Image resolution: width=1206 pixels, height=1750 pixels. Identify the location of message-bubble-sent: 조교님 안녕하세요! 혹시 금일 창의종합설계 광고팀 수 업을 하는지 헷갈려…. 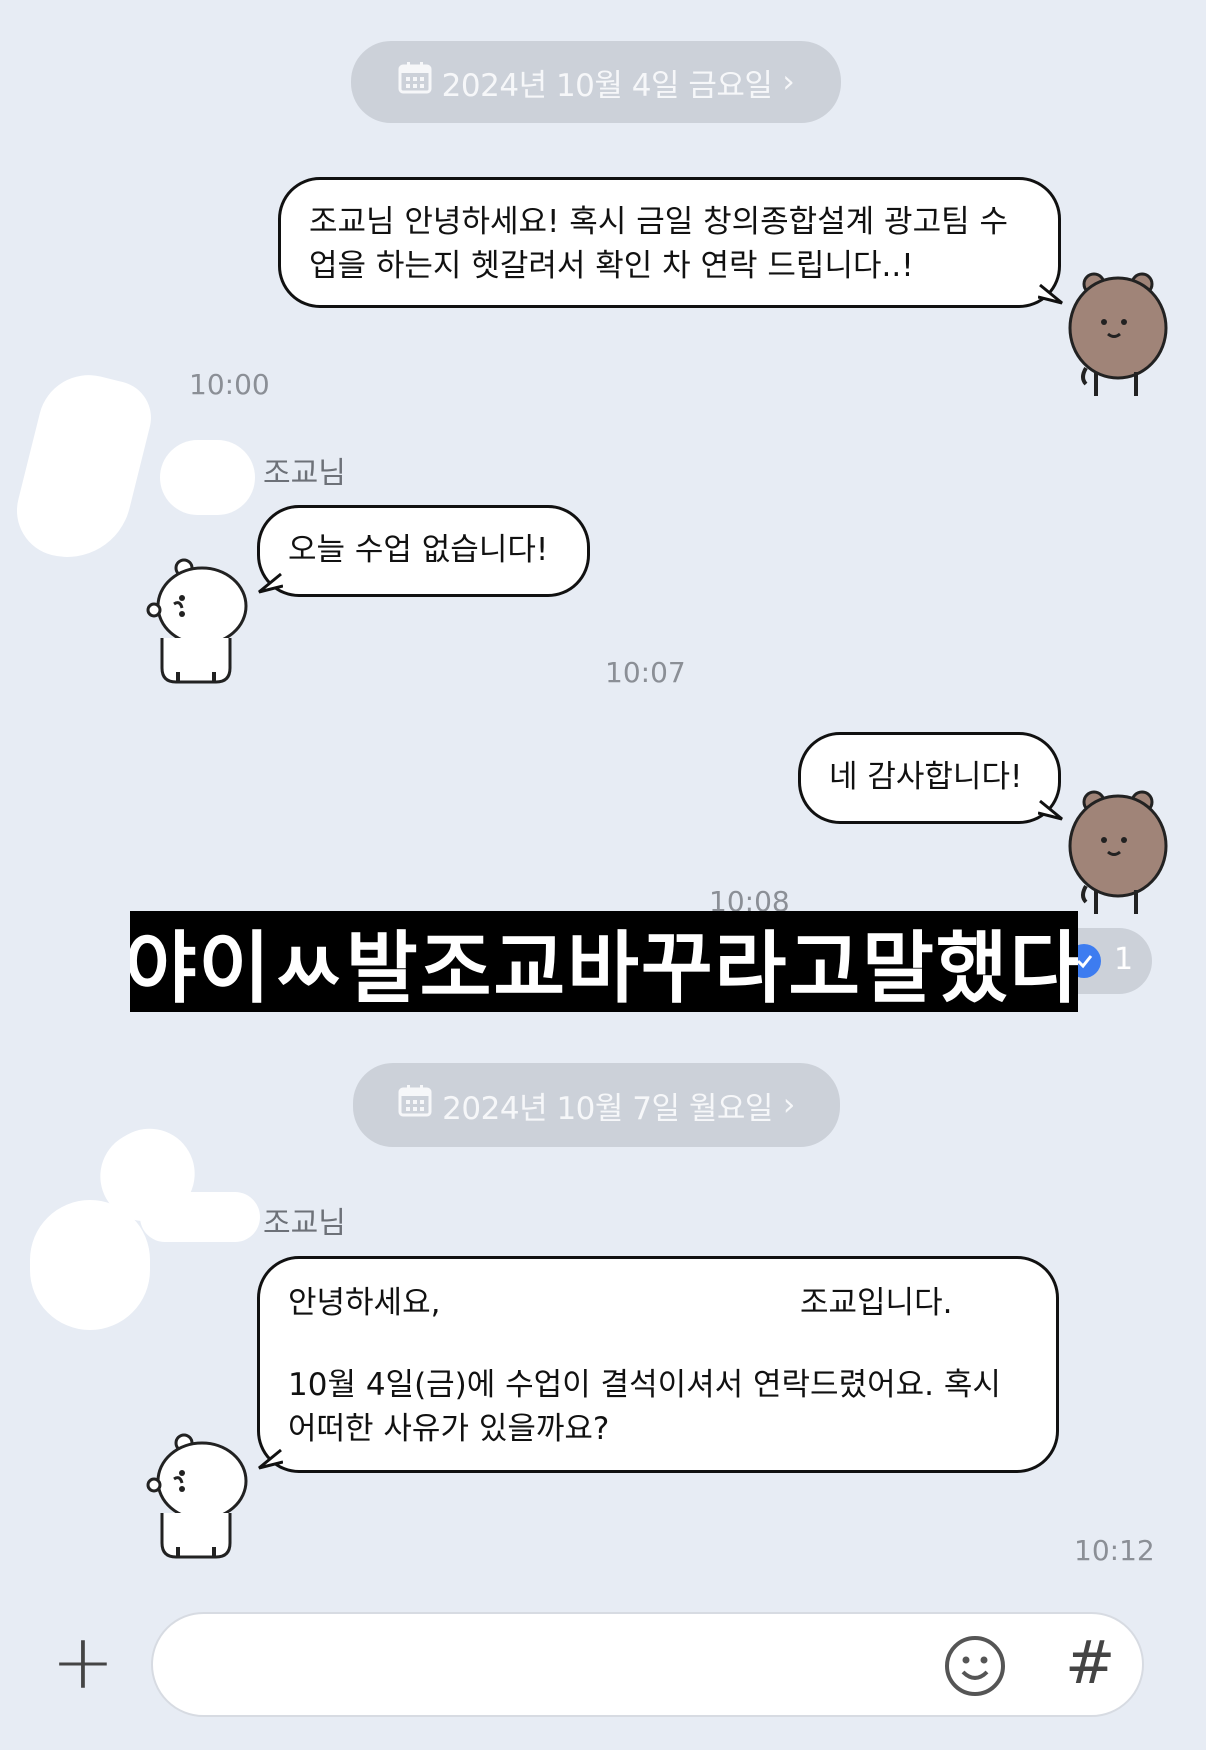
(669, 242).